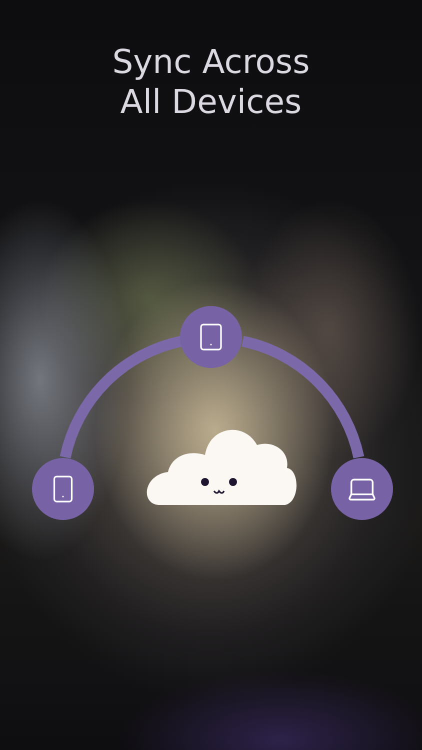 Image resolution: width=422 pixels, height=750 pixels. What do you see at coordinates (211, 62) in the screenshot?
I see `headline: Sync Across` at bounding box center [211, 62].